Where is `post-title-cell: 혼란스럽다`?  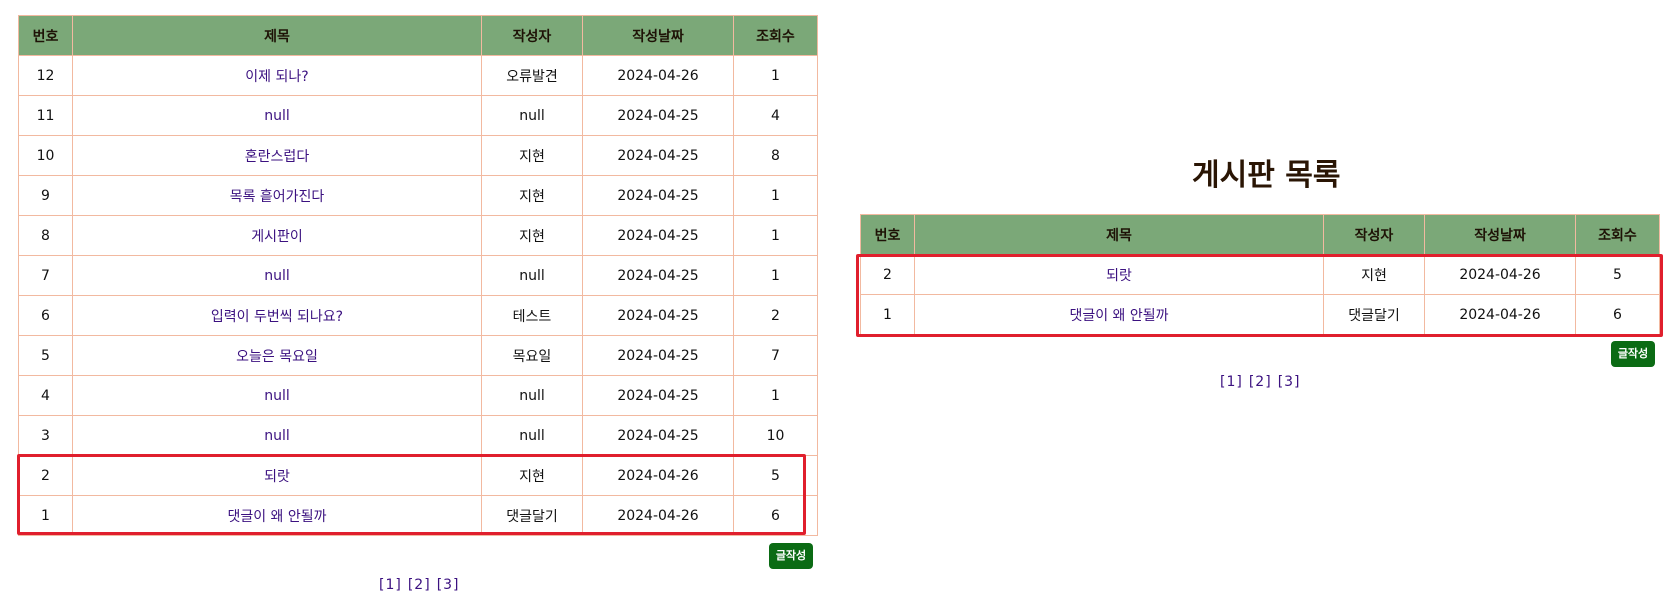
post-title-cell: 혼란스럽다 is located at coordinates (277, 155).